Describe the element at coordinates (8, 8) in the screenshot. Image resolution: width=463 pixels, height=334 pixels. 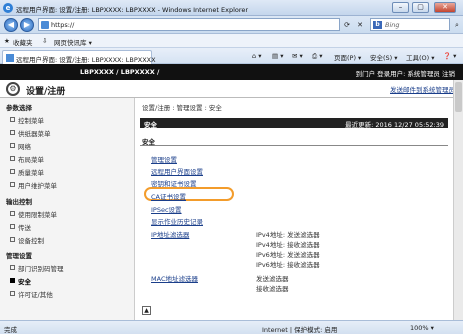
I see `ie-icon: e` at that location.